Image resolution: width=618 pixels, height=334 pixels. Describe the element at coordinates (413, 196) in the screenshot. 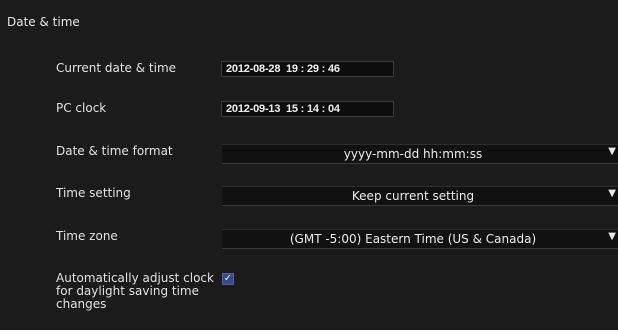

I see `time-setting-selected-value: Keep current setting` at that location.